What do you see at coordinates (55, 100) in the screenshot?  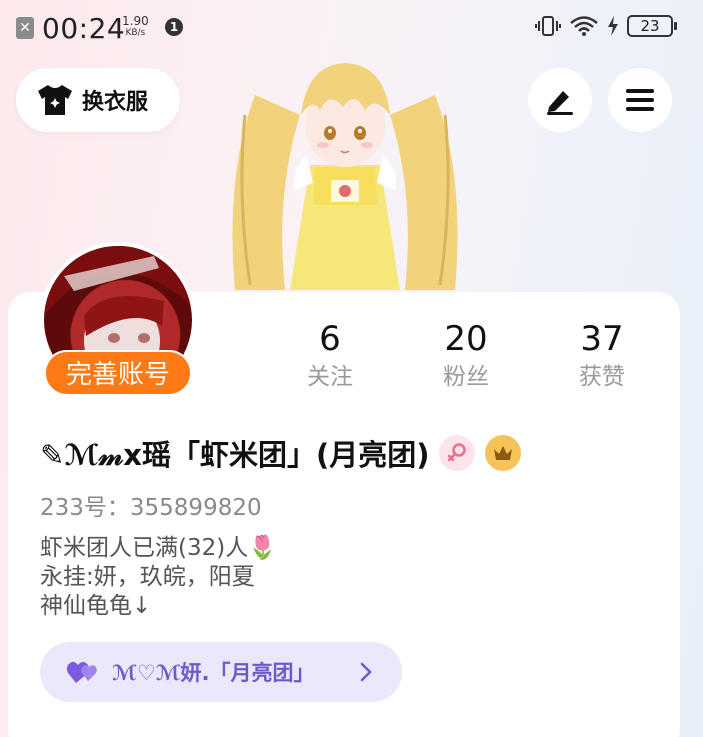 I see `shirt-icon` at bounding box center [55, 100].